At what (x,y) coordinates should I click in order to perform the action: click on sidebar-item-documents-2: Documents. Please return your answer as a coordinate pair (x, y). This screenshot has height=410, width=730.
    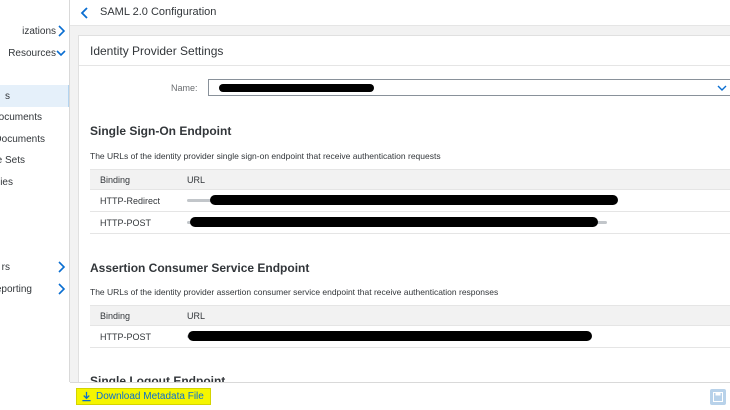
    Looking at the image, I should click on (34, 139).